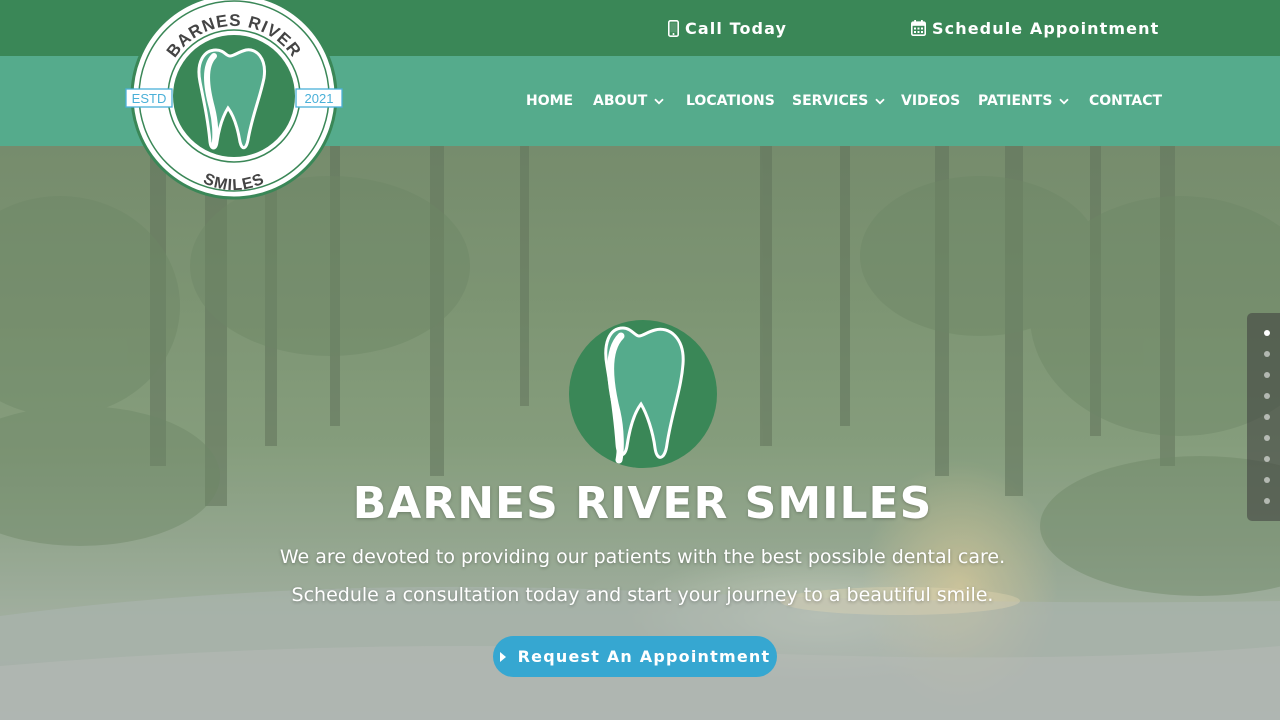 Image resolution: width=1280 pixels, height=720 pixels. I want to click on nav-locations-label: LOCATIONS, so click(730, 101).